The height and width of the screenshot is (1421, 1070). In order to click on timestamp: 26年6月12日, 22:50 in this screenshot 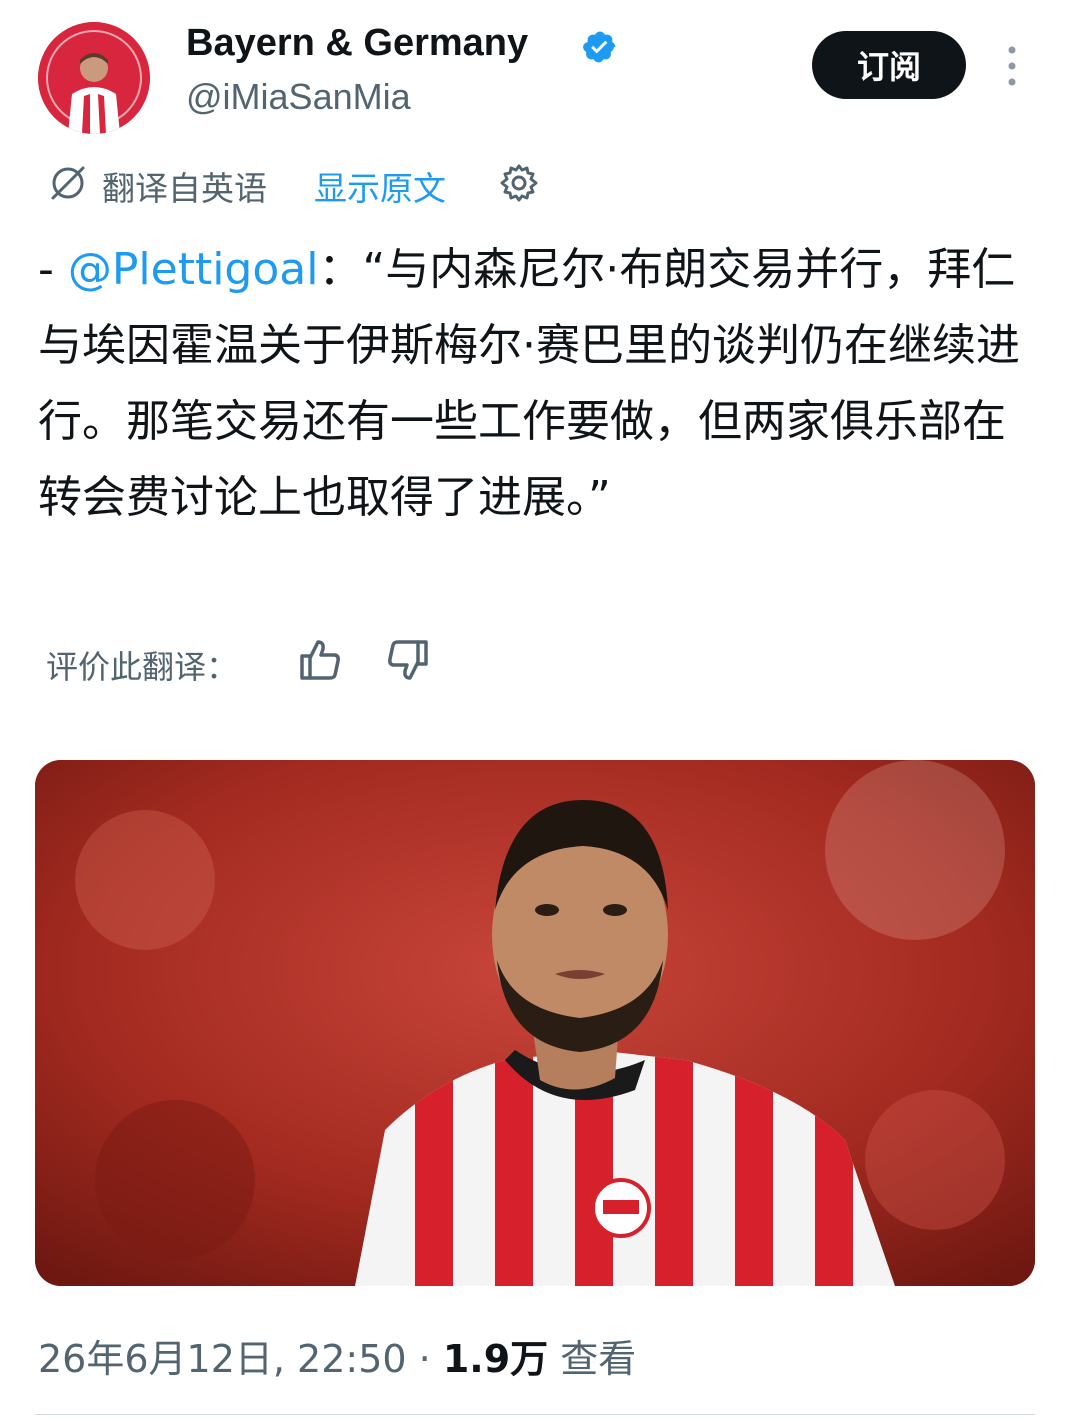, I will do `click(222, 1359)`.